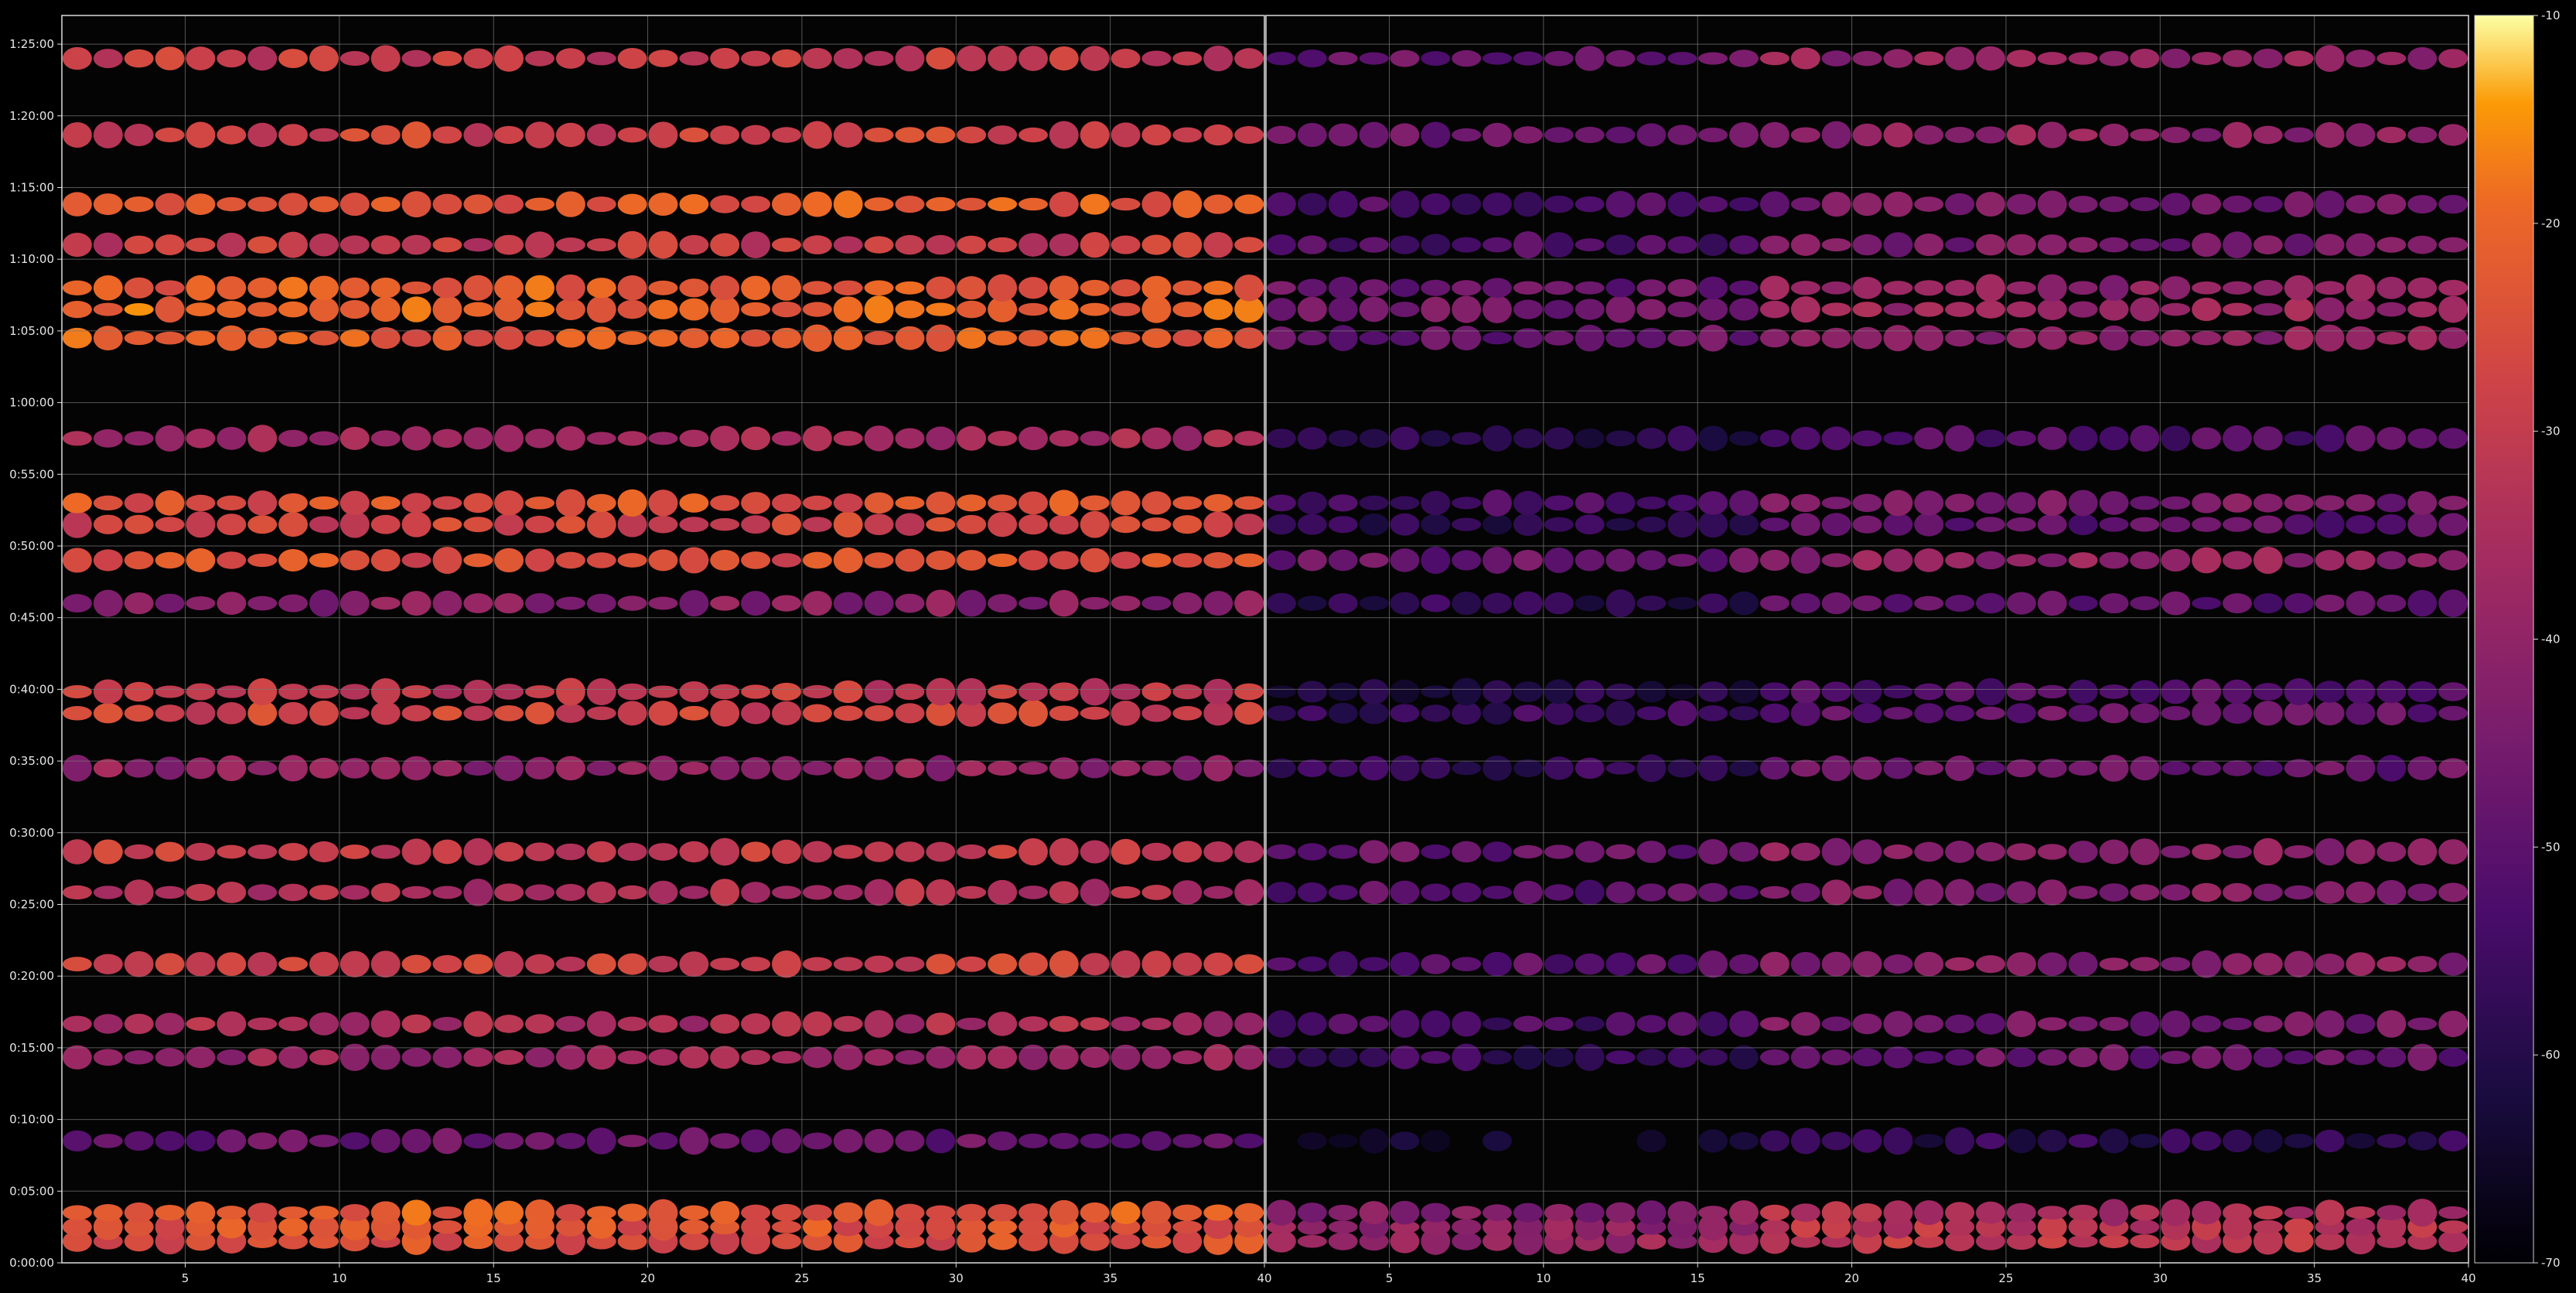 This screenshot has width=2576, height=1293. I want to click on x-tick-label: 40, so click(2468, 1278).